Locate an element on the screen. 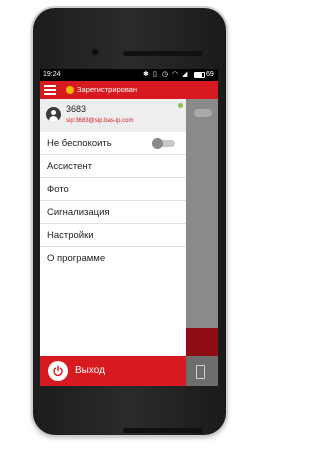 Image resolution: width=320 pixels, height=450 pixels. door-icon is located at coordinates (200, 372).